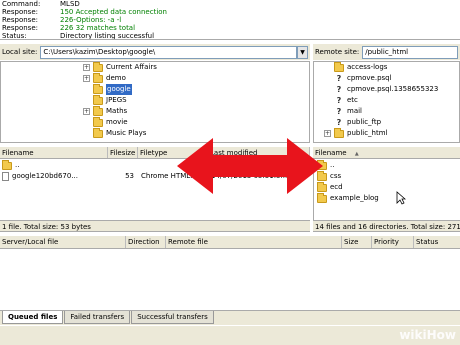 This screenshot has width=460, height=345. What do you see at coordinates (393, 242) in the screenshot?
I see `col-priority: Priority` at bounding box center [393, 242].